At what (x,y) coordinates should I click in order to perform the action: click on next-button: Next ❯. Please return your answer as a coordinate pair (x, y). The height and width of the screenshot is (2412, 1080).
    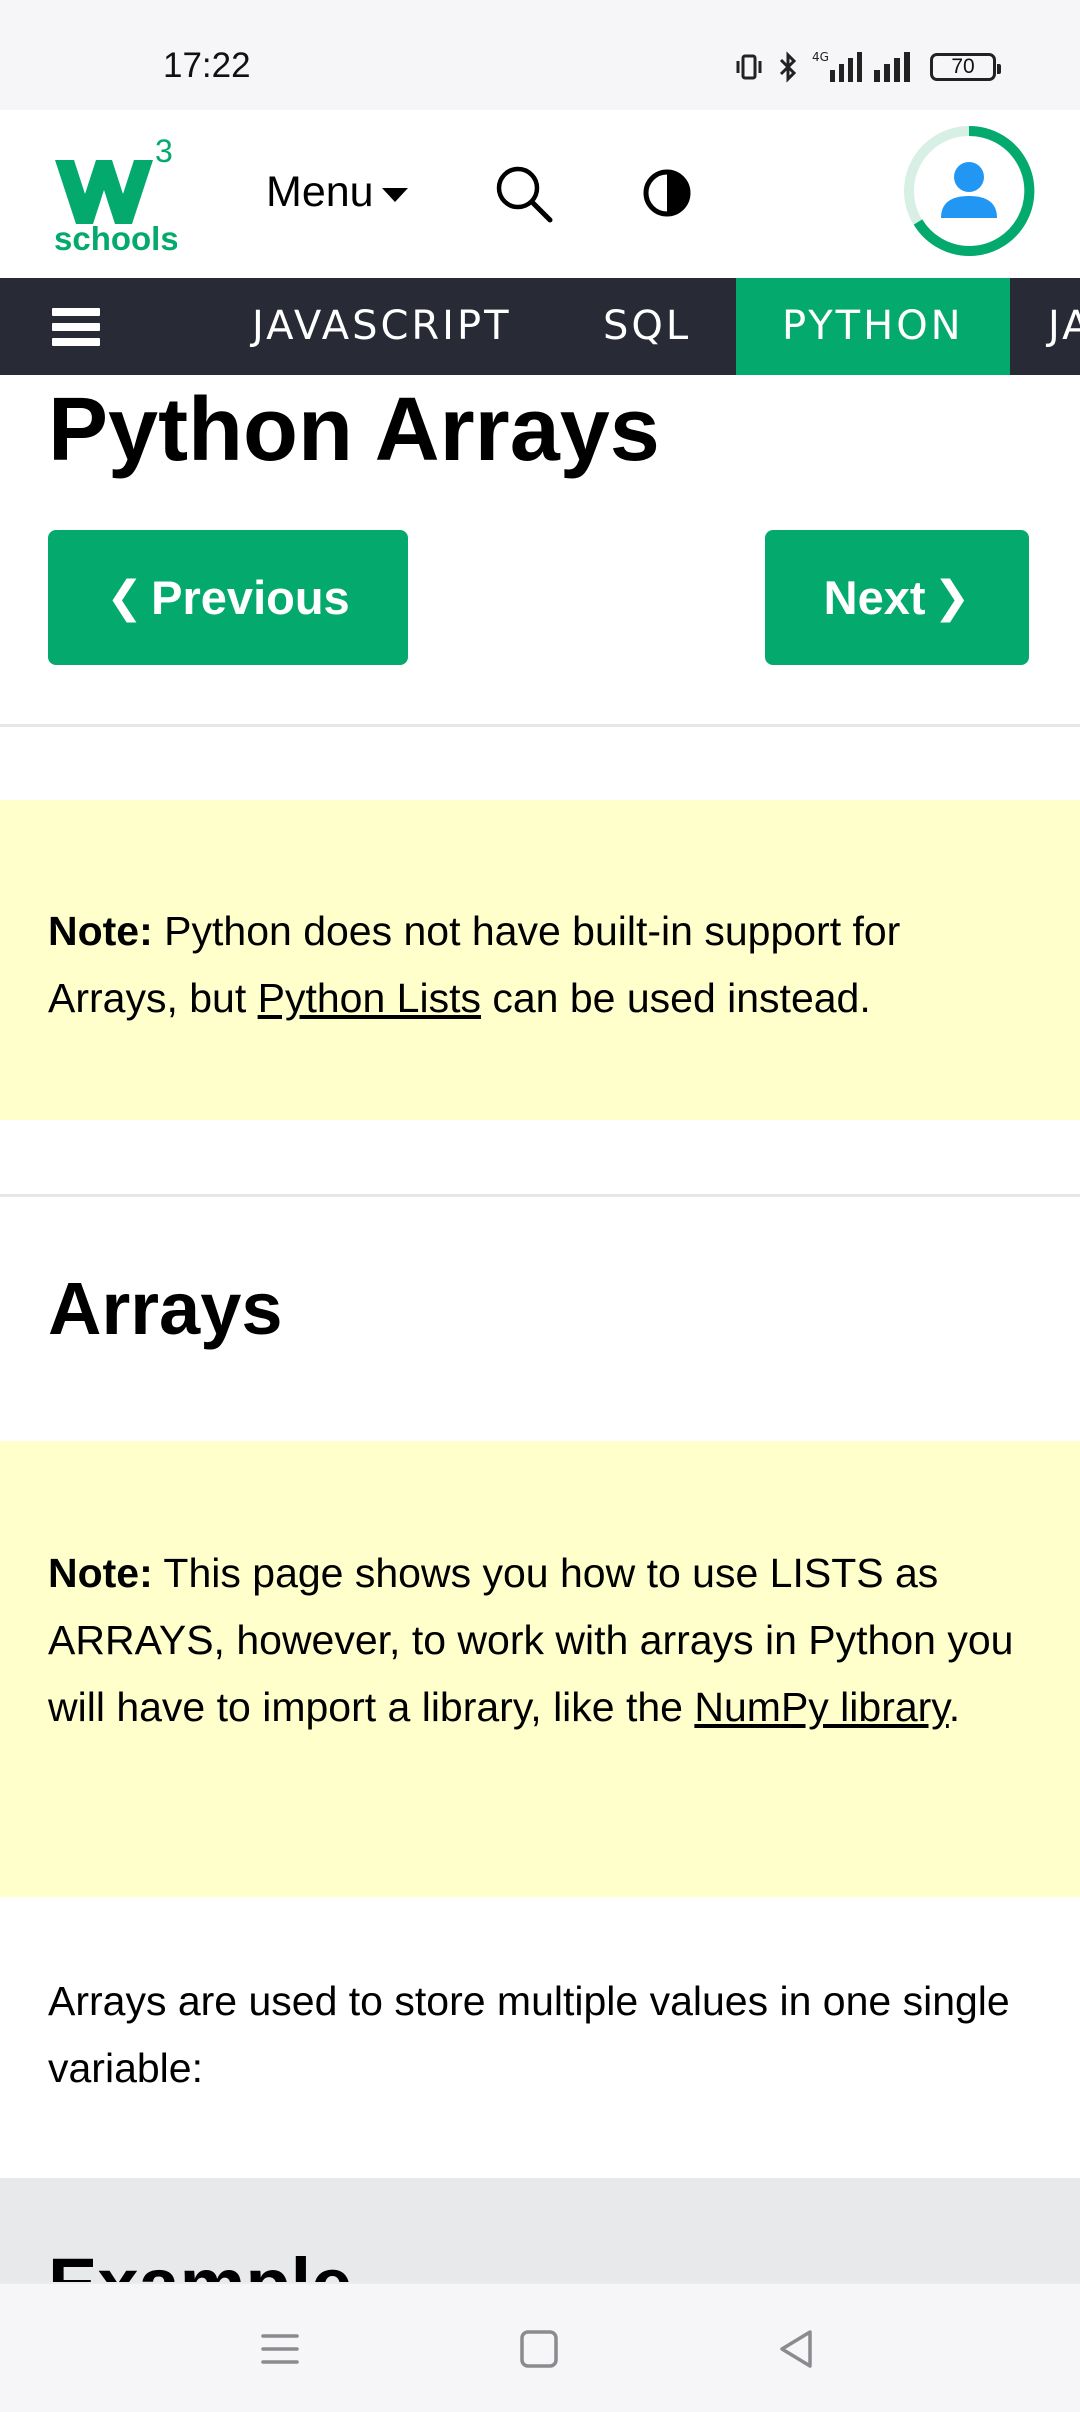
    Looking at the image, I should click on (897, 597).